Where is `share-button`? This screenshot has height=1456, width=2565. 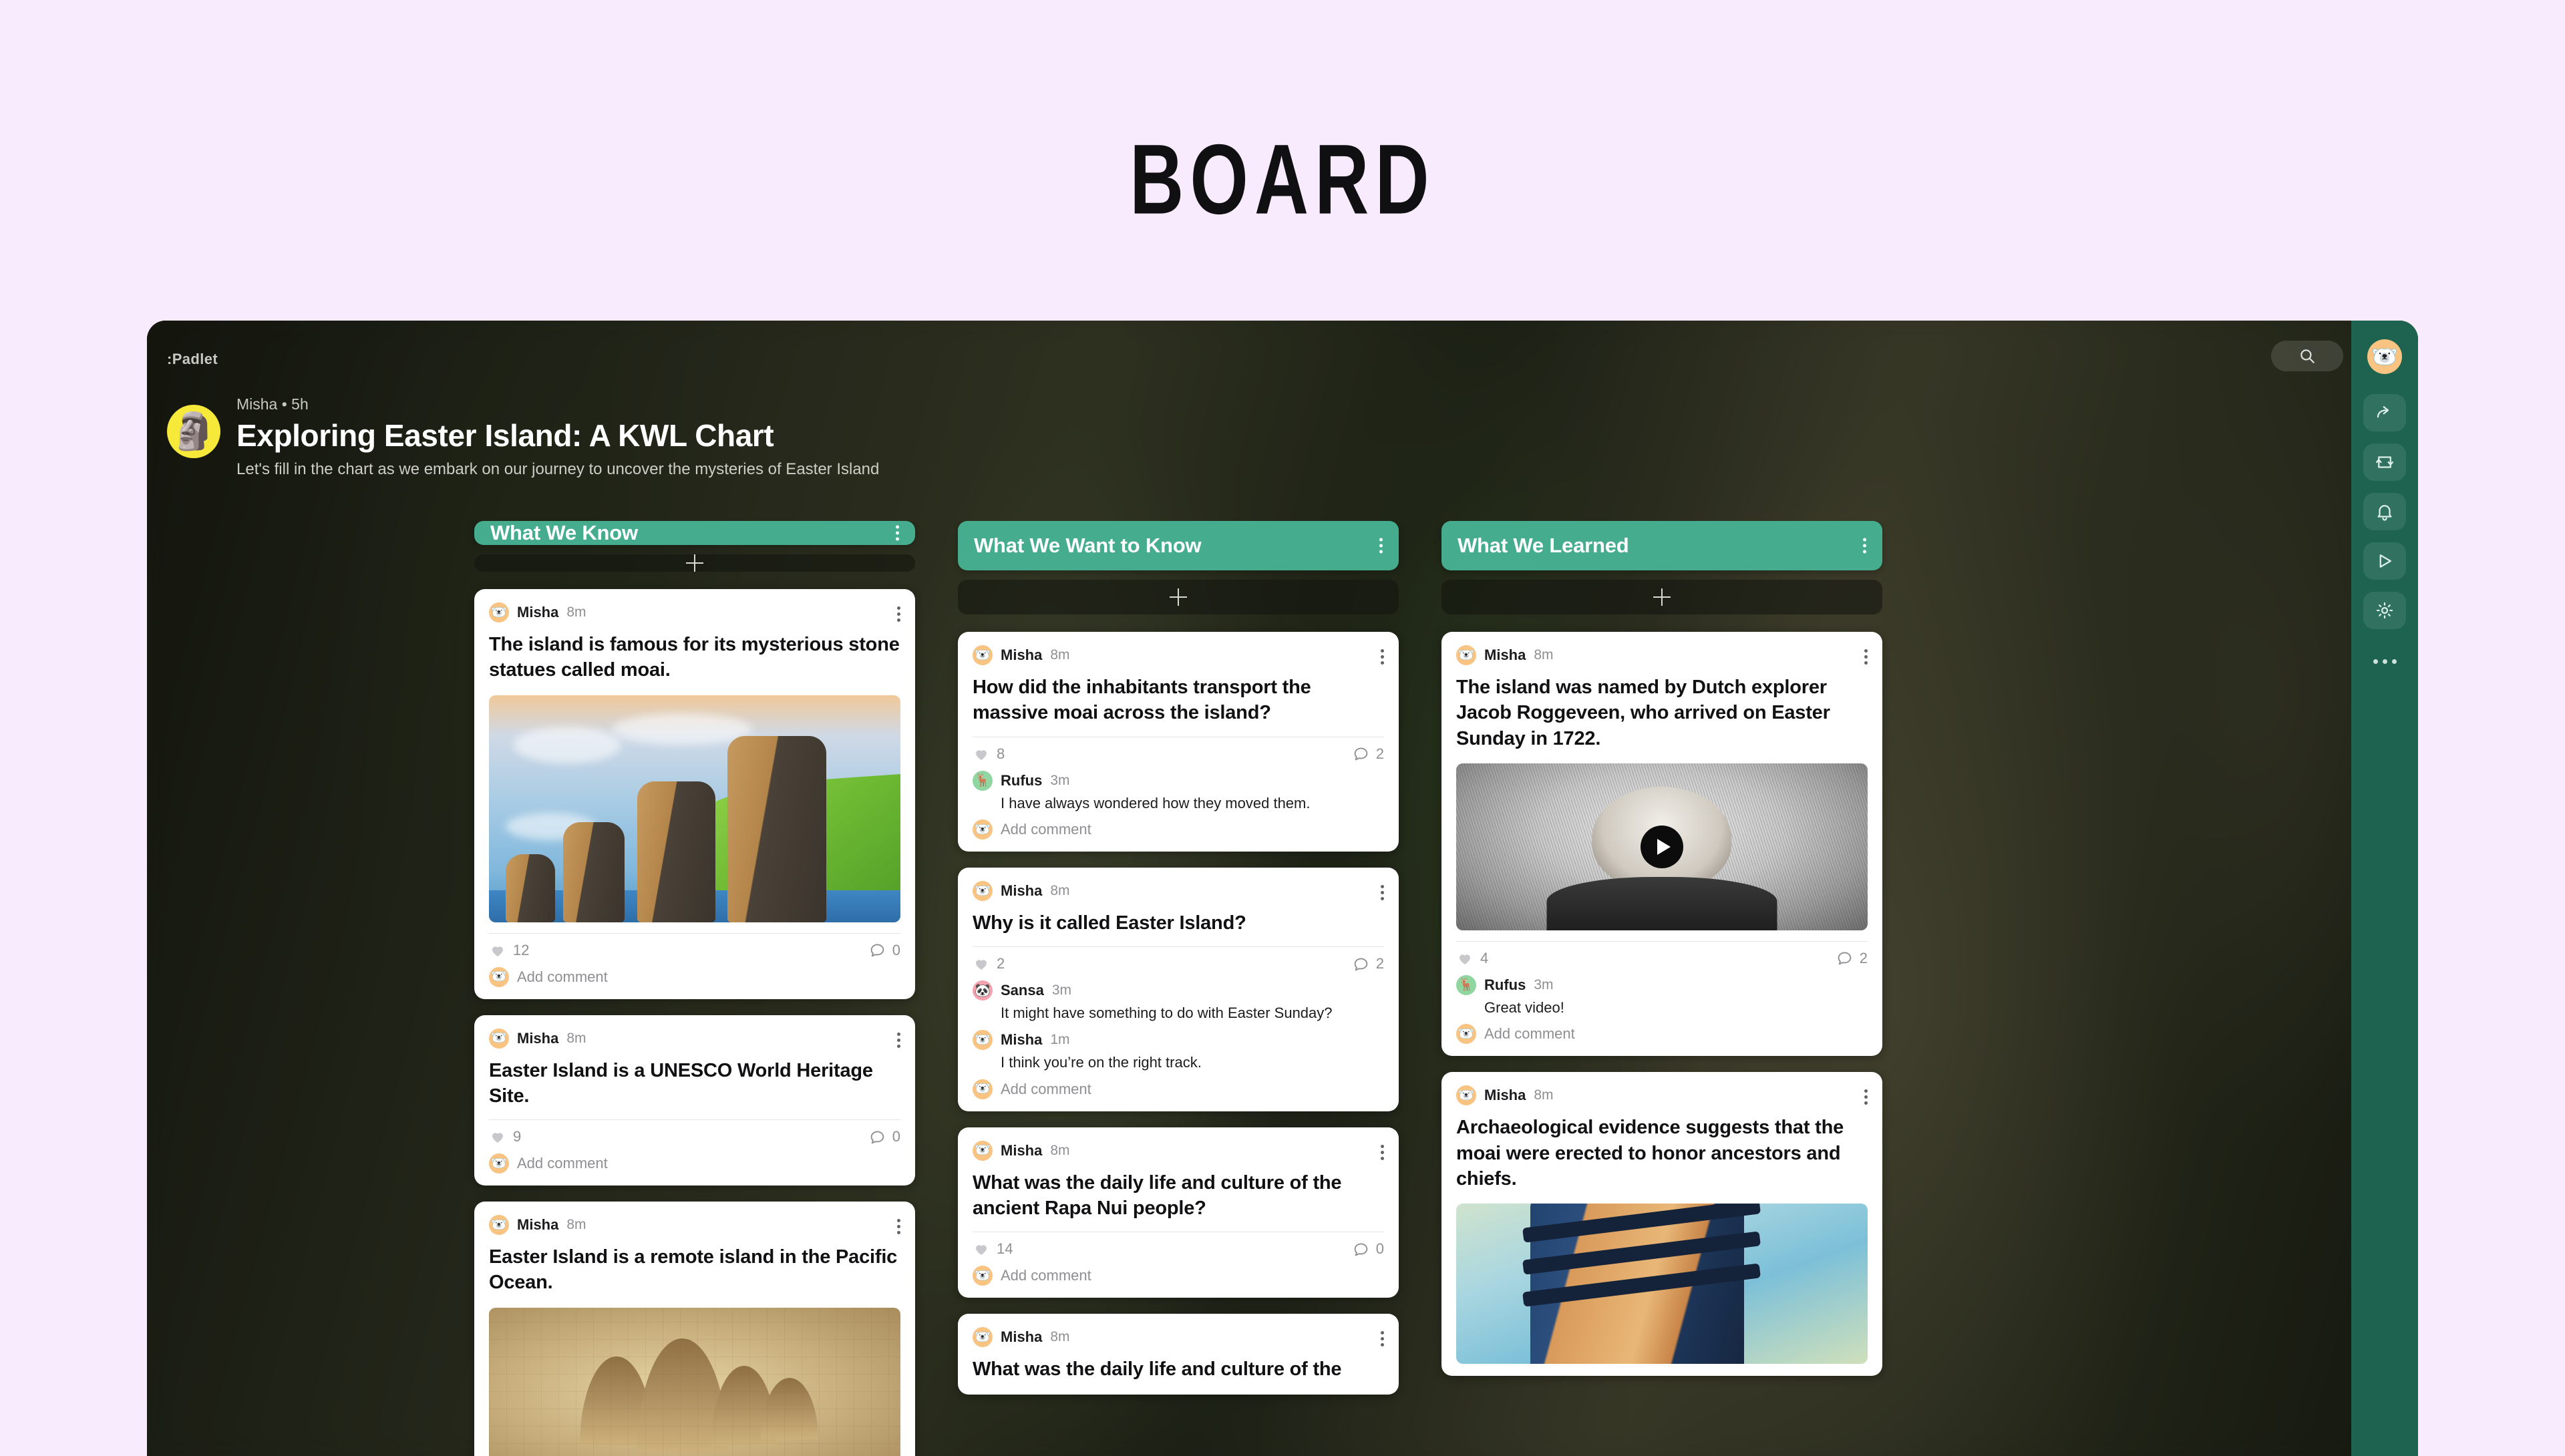 share-button is located at coordinates (2384, 412).